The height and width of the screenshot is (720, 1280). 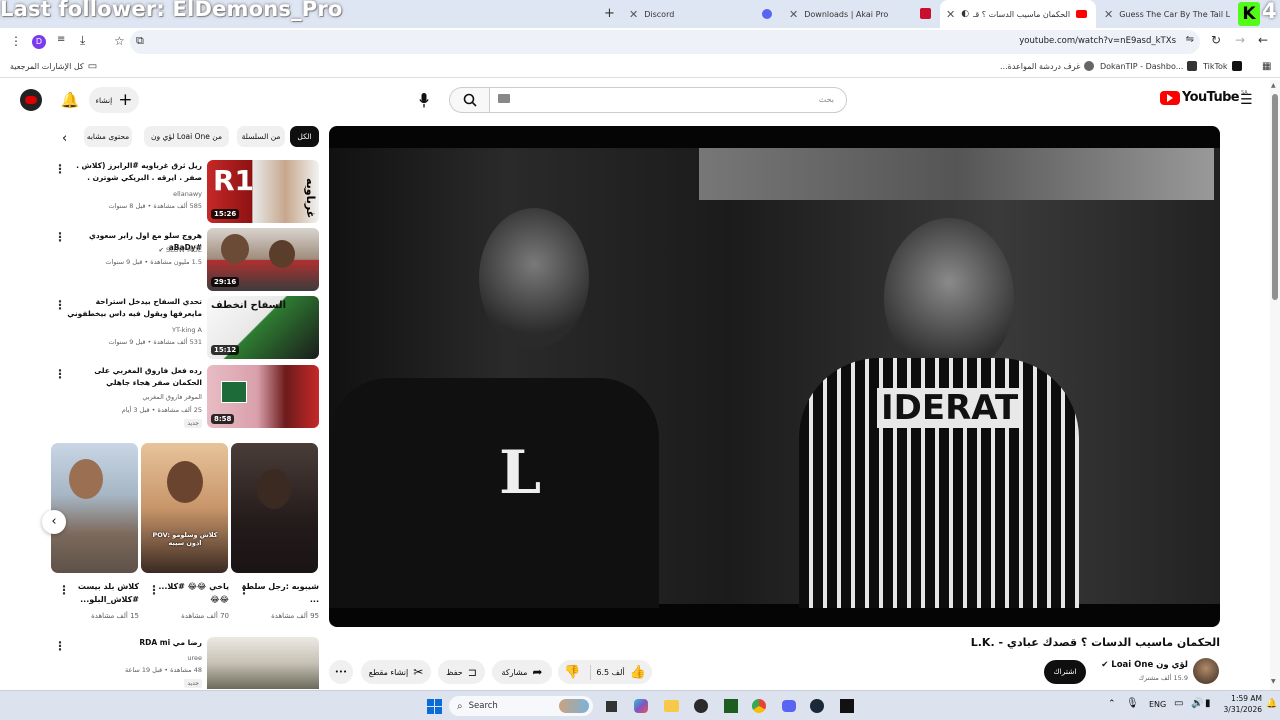 I want to click on create-button: إنشاء +, so click(x=114, y=100).